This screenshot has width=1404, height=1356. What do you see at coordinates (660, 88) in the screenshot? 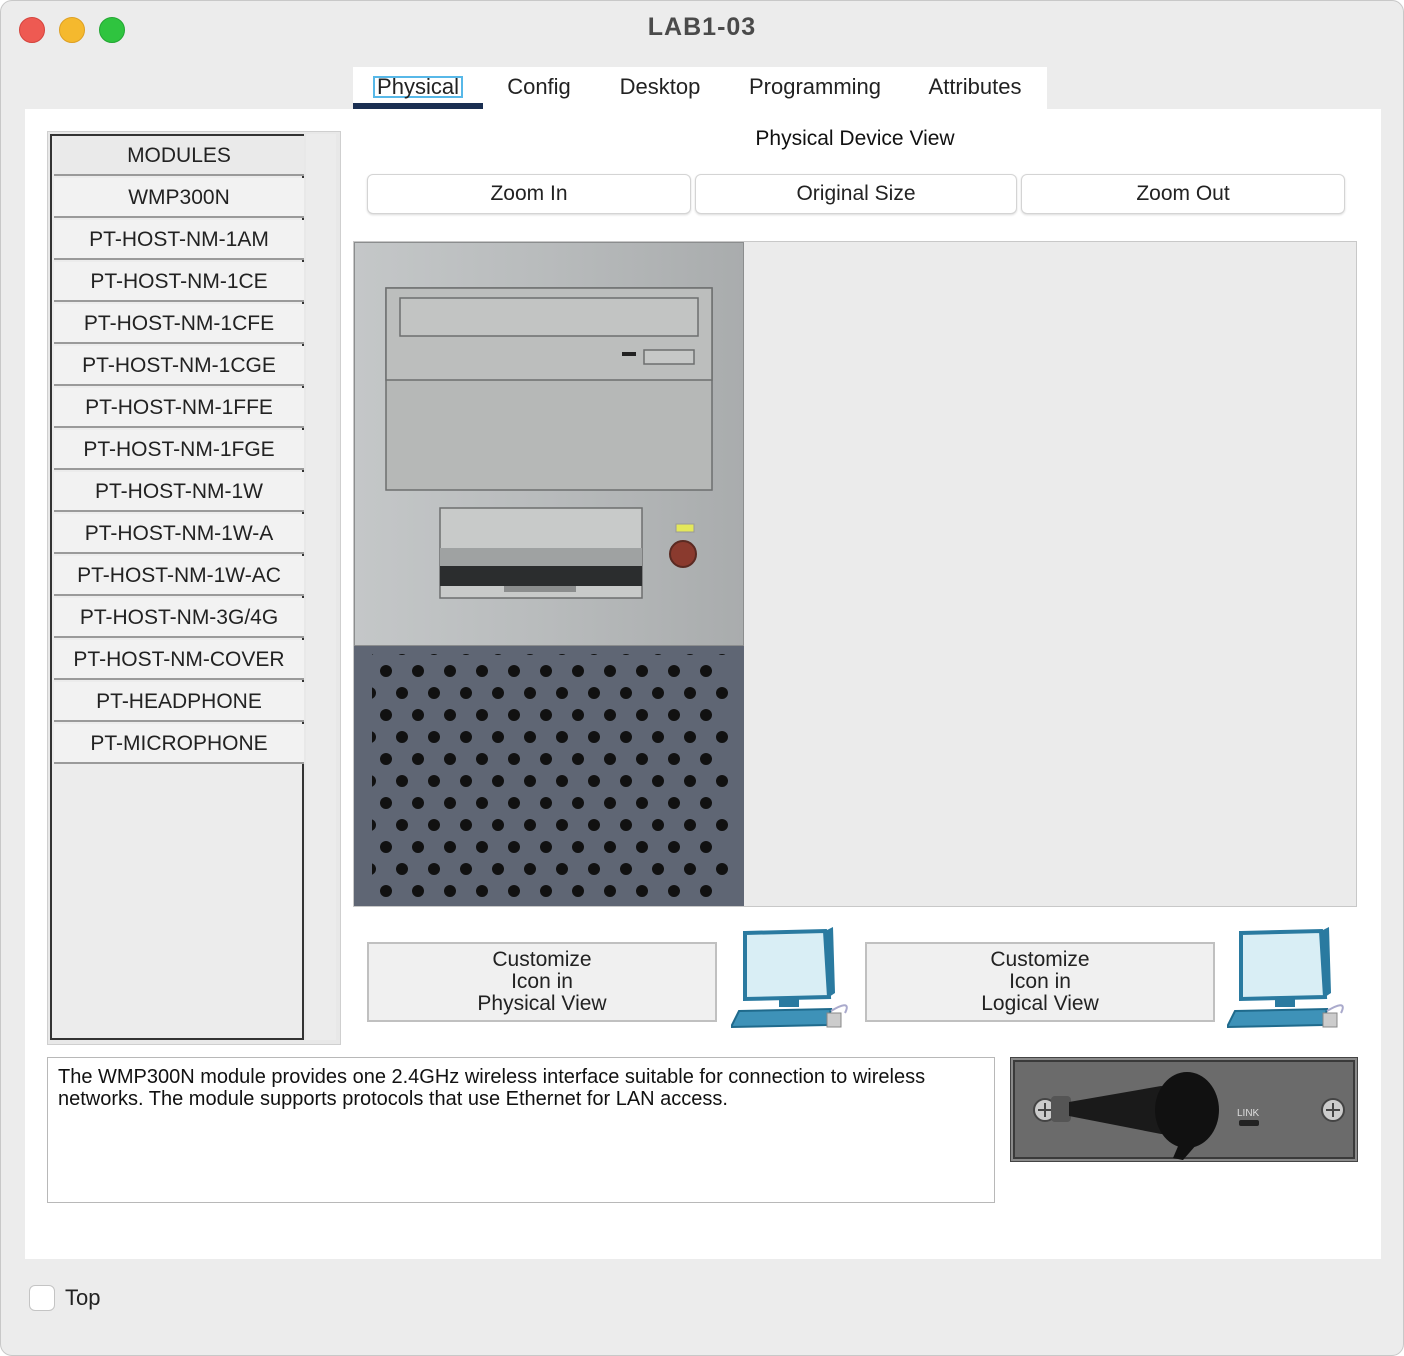
I see `tab-desktop: Desktop` at bounding box center [660, 88].